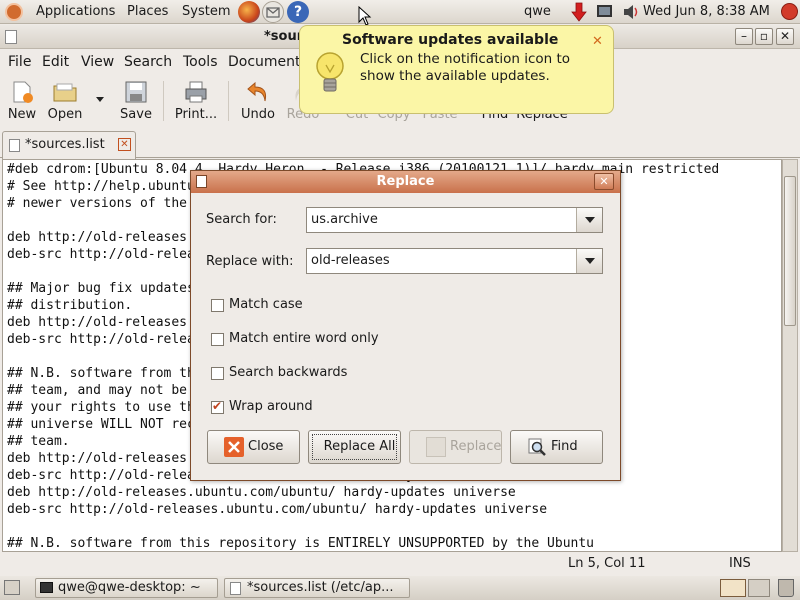  I want to click on undo-button: Undo, so click(258, 100).